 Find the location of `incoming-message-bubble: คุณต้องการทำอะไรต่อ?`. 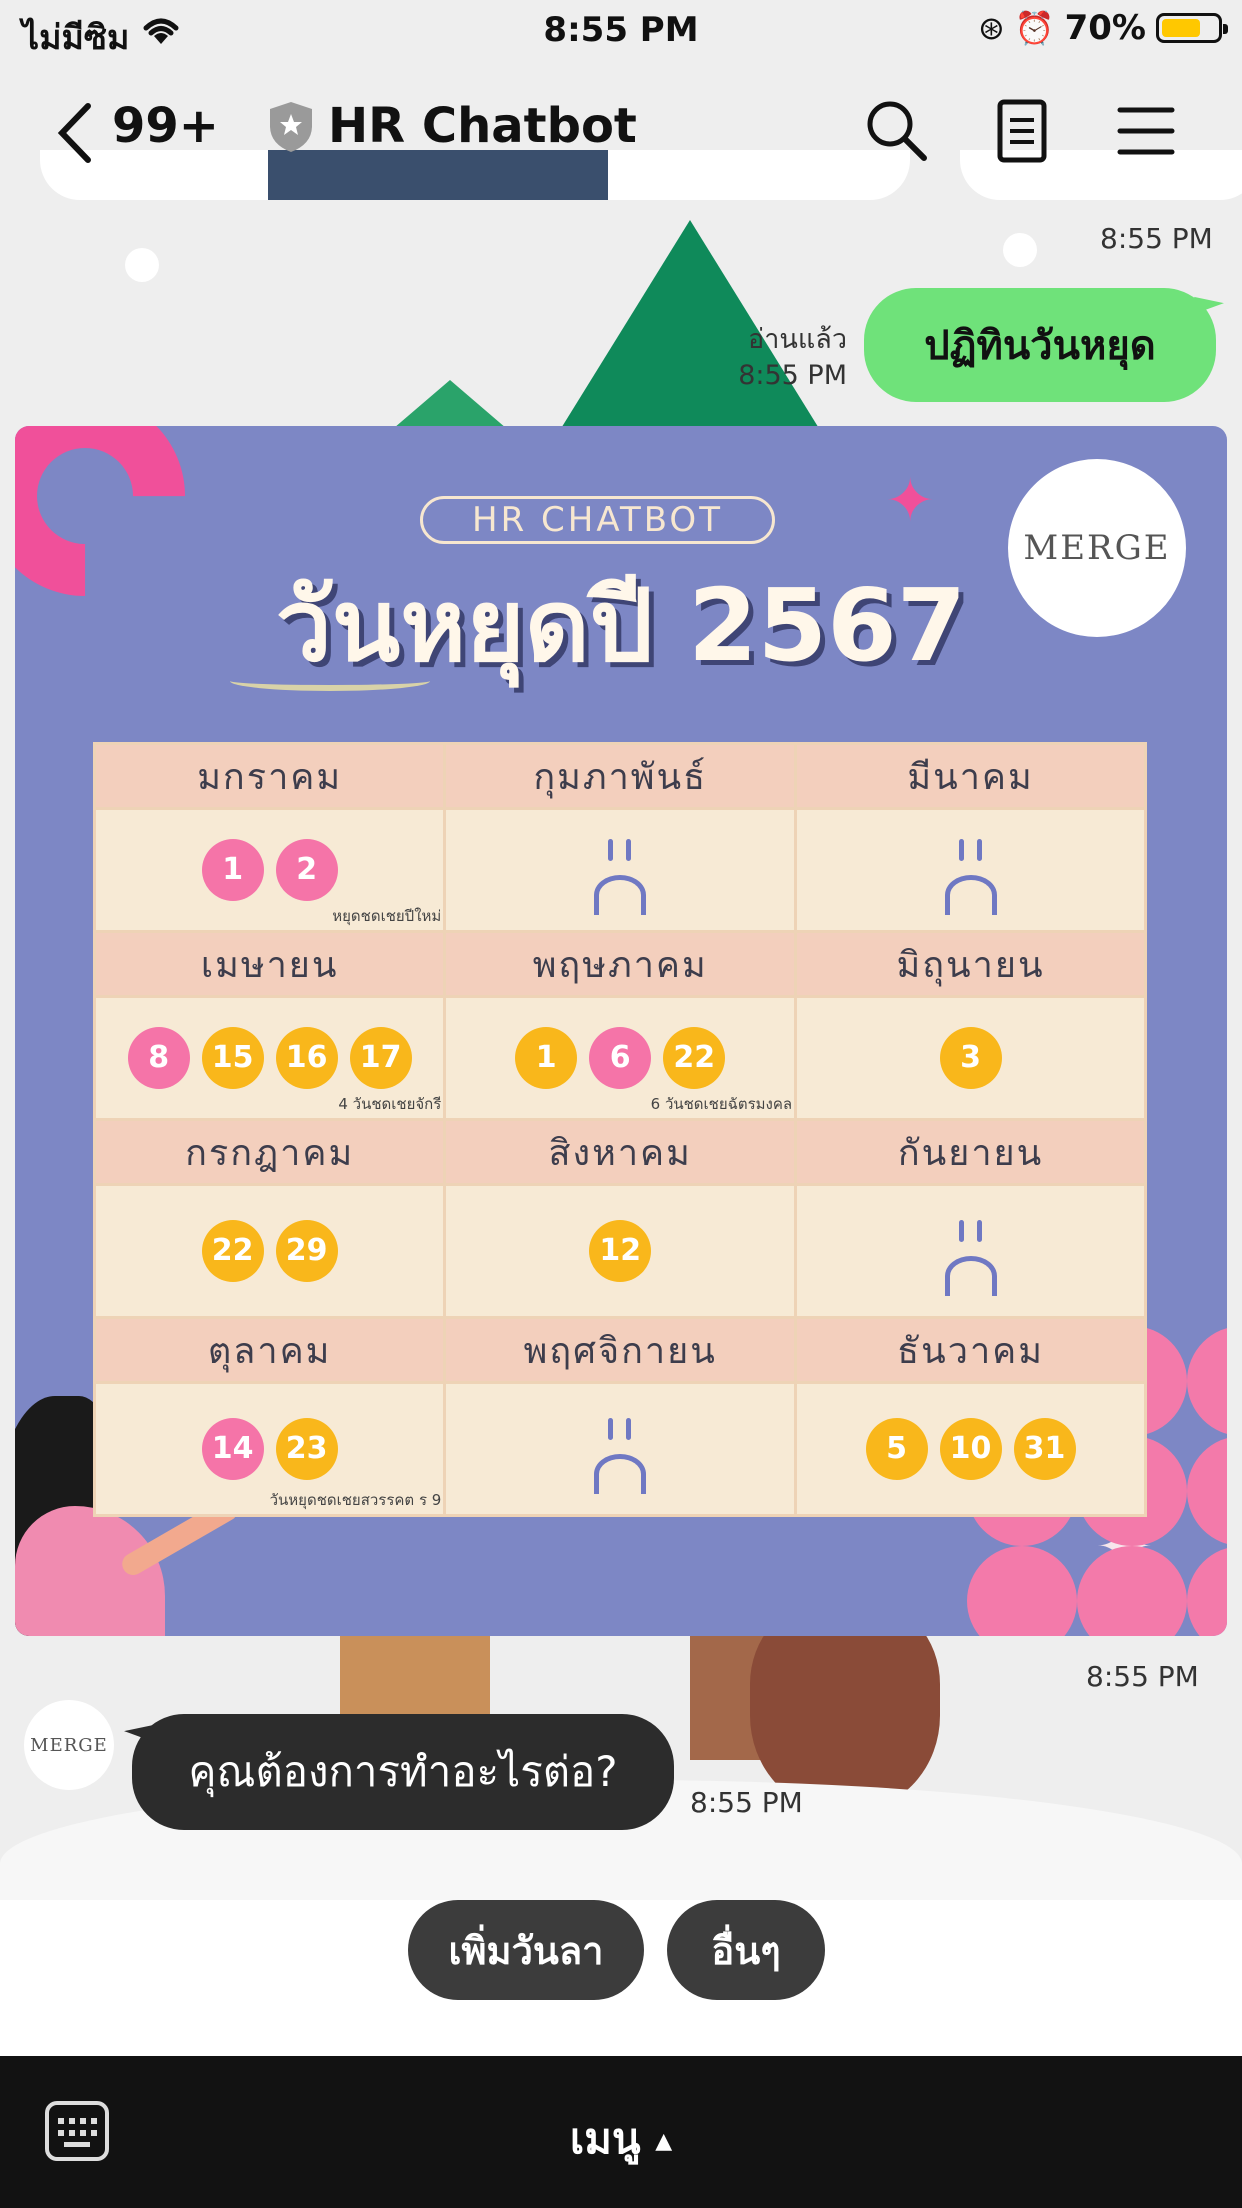

incoming-message-bubble: คุณต้องการทำอะไรต่อ? is located at coordinates (403, 1772).